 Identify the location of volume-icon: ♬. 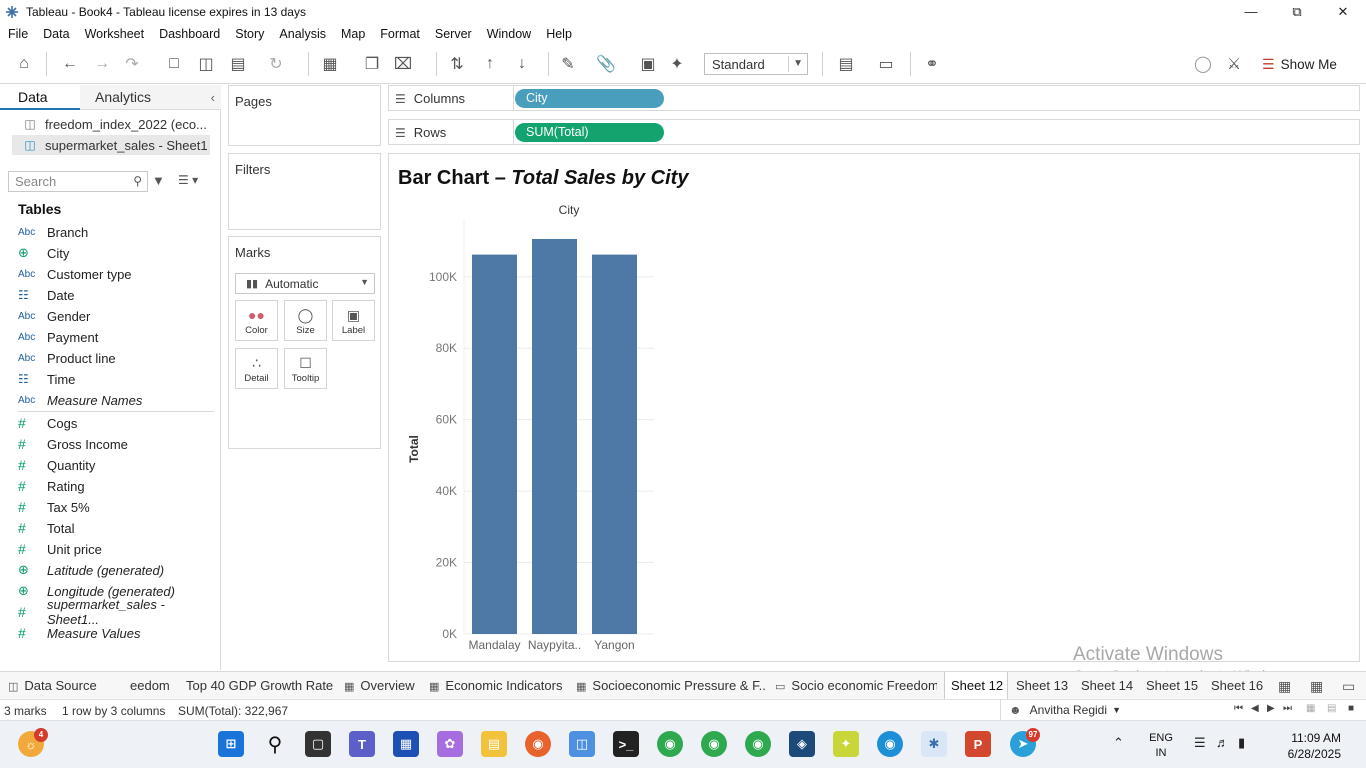
(1222, 742).